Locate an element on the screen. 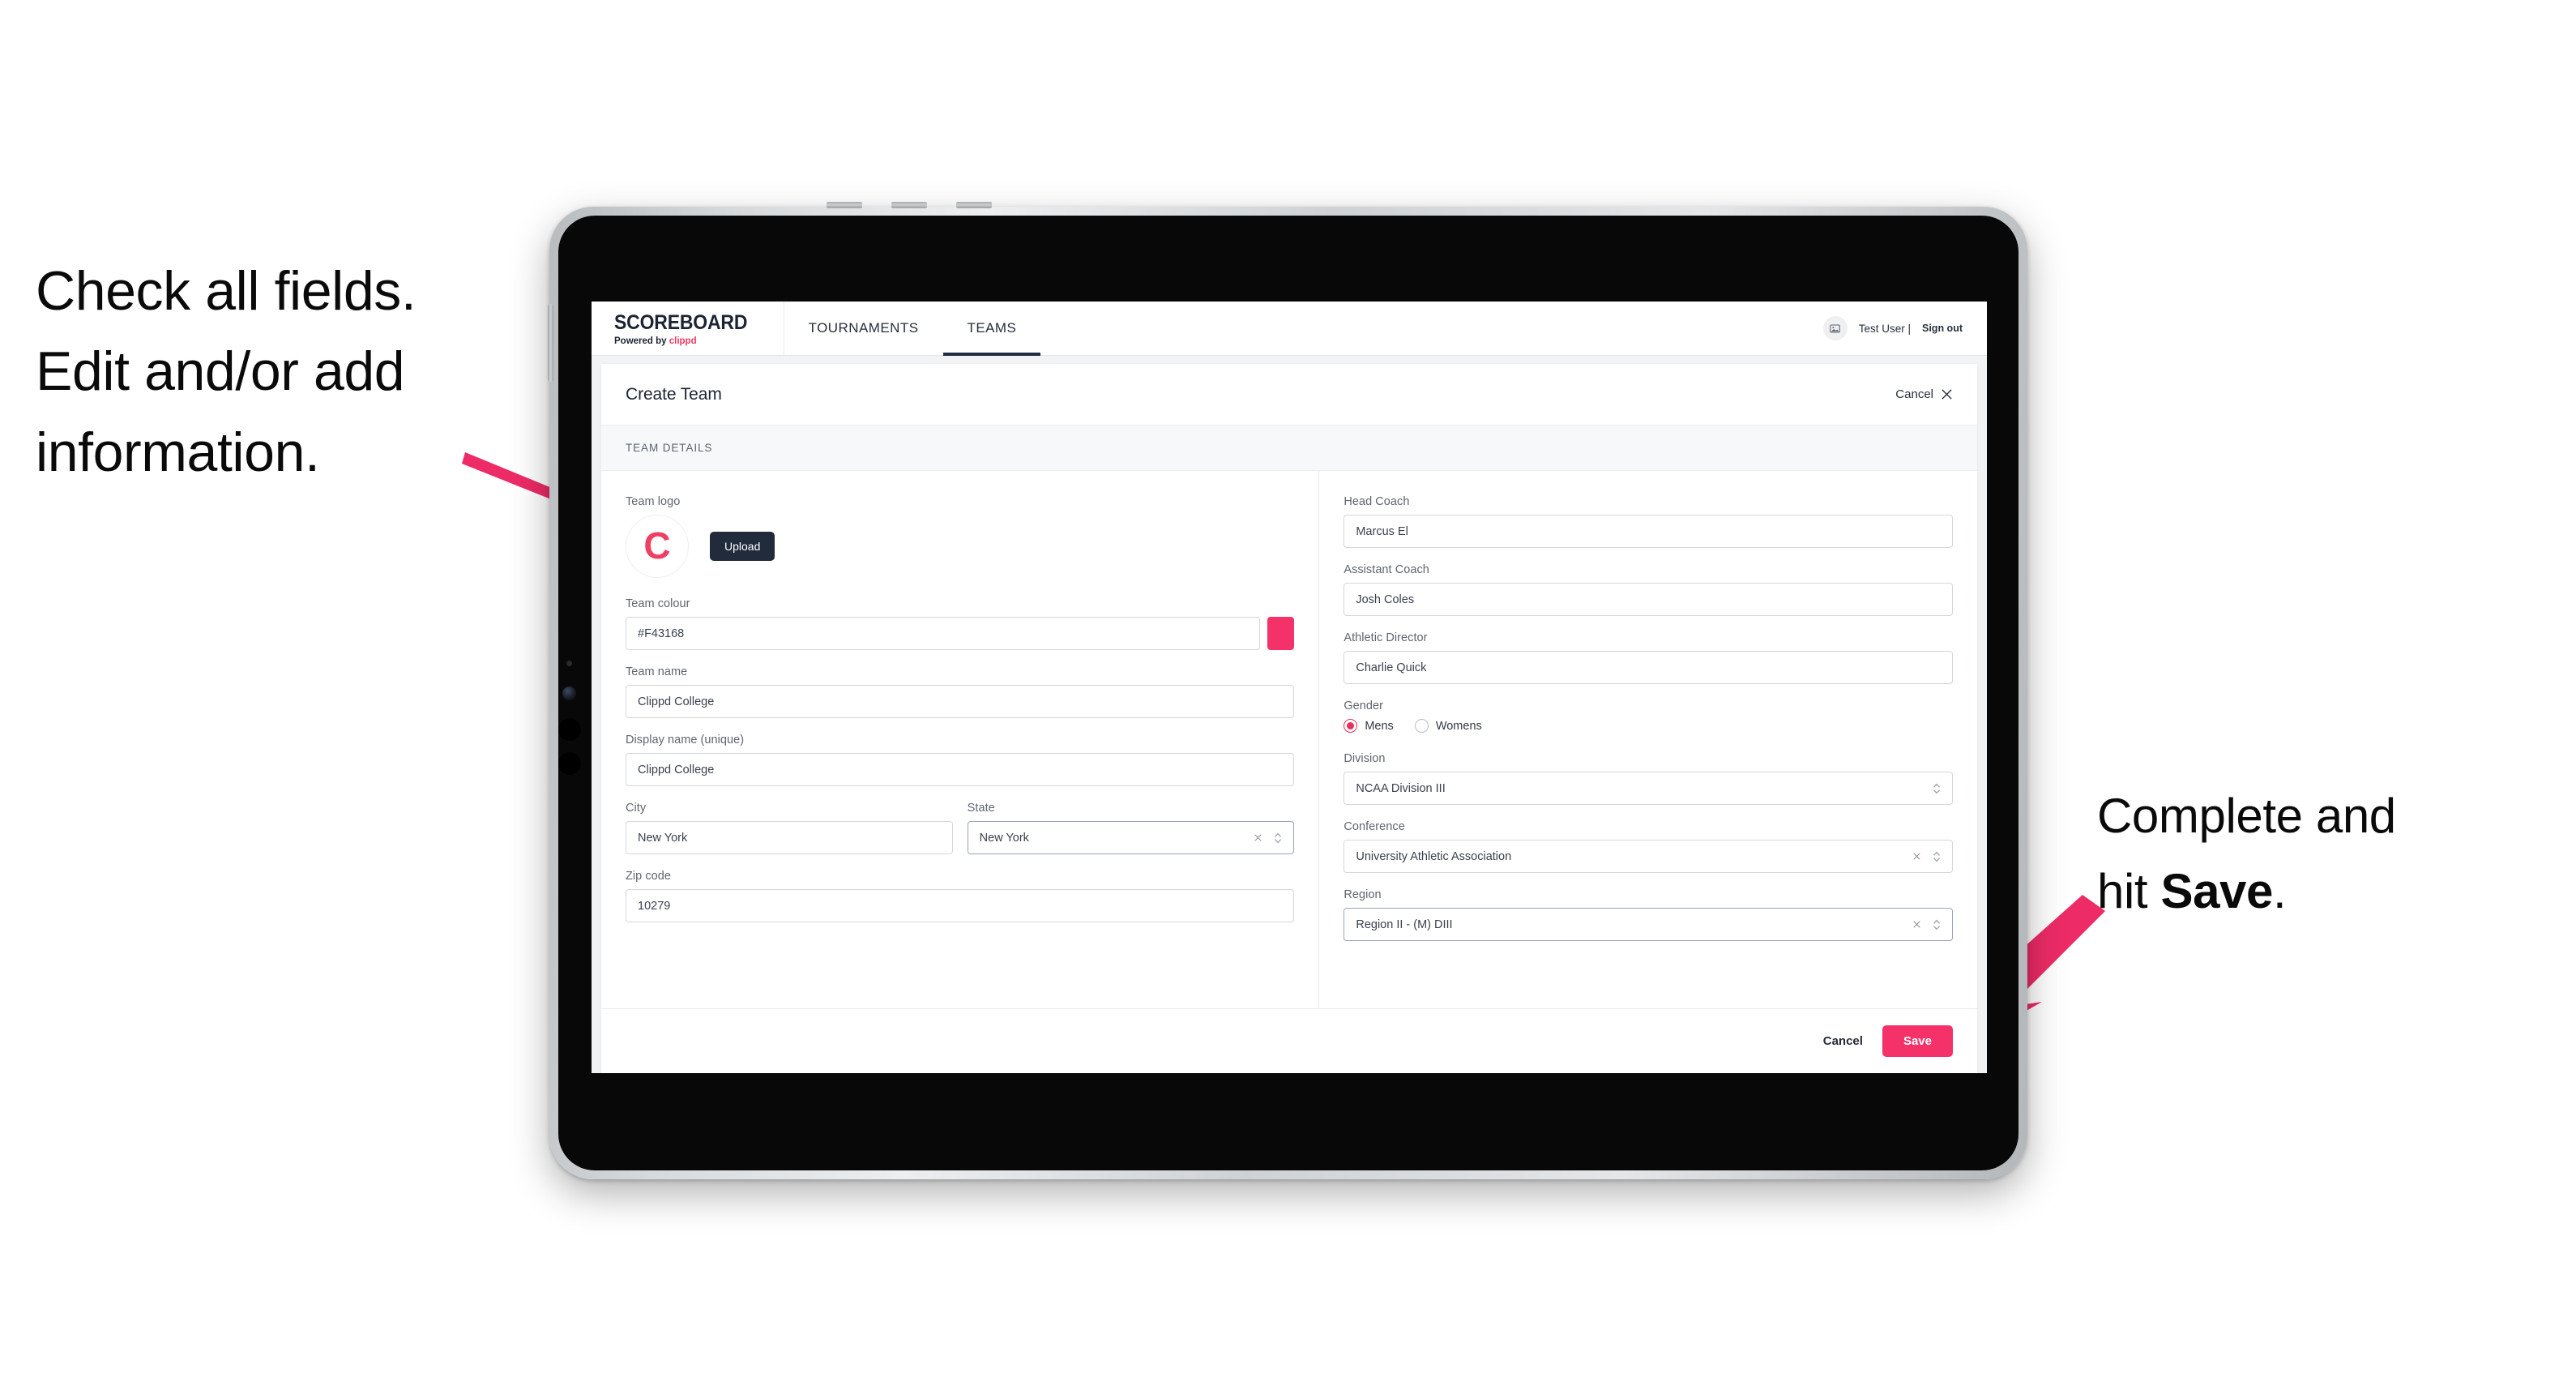 The image size is (2576, 1386). team-colour-row: #F43168 is located at coordinates (960, 633).